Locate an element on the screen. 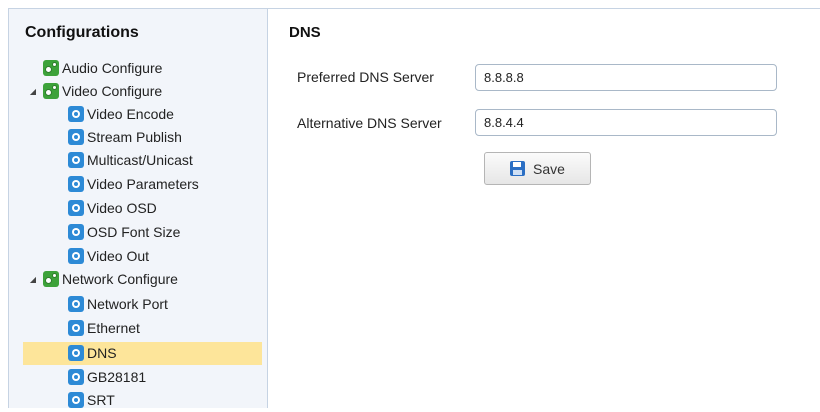 The width and height of the screenshot is (820, 412). preferred-dns-input is located at coordinates (626, 77).